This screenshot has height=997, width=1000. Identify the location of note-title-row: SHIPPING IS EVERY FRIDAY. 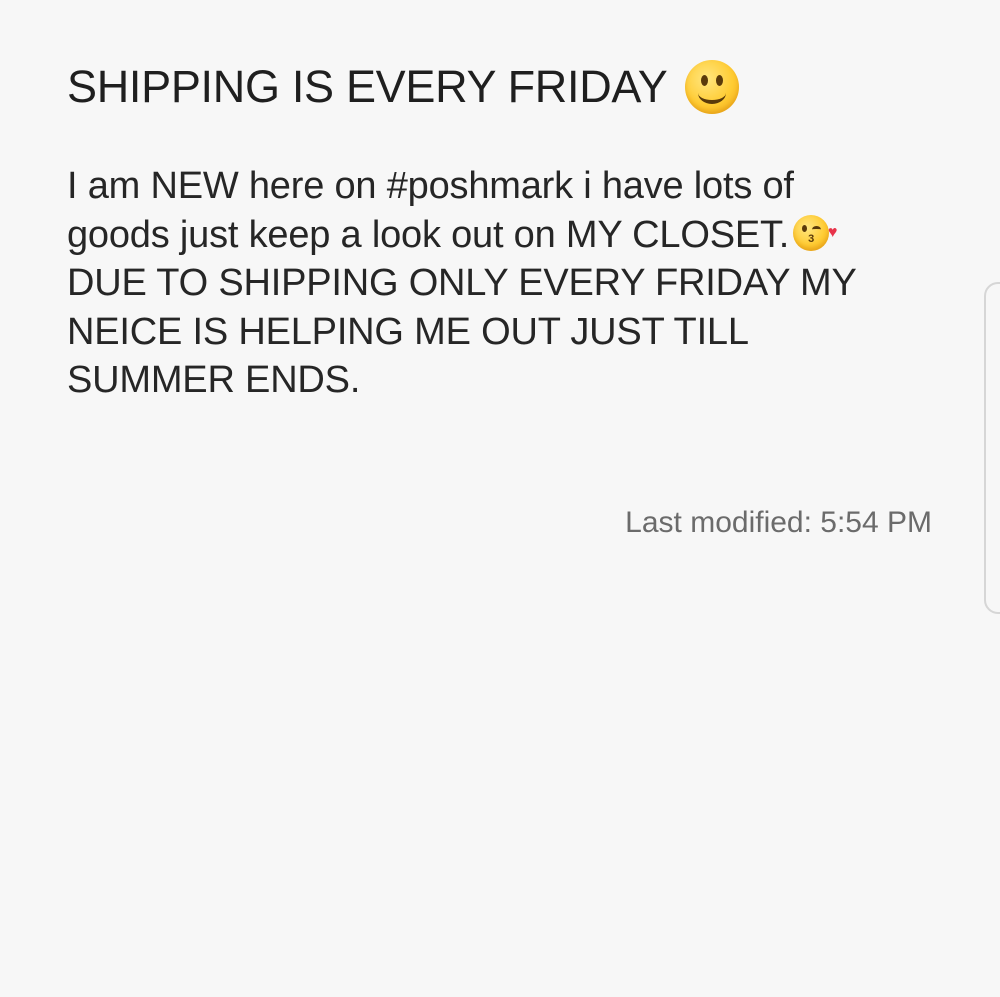
(507, 87).